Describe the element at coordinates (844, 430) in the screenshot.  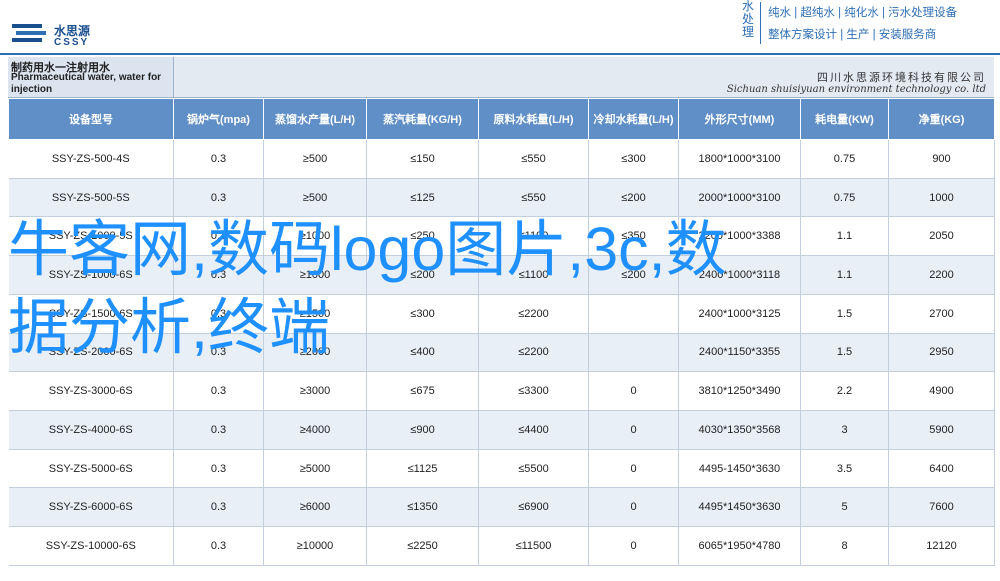
I see `table-cell: 3` at that location.